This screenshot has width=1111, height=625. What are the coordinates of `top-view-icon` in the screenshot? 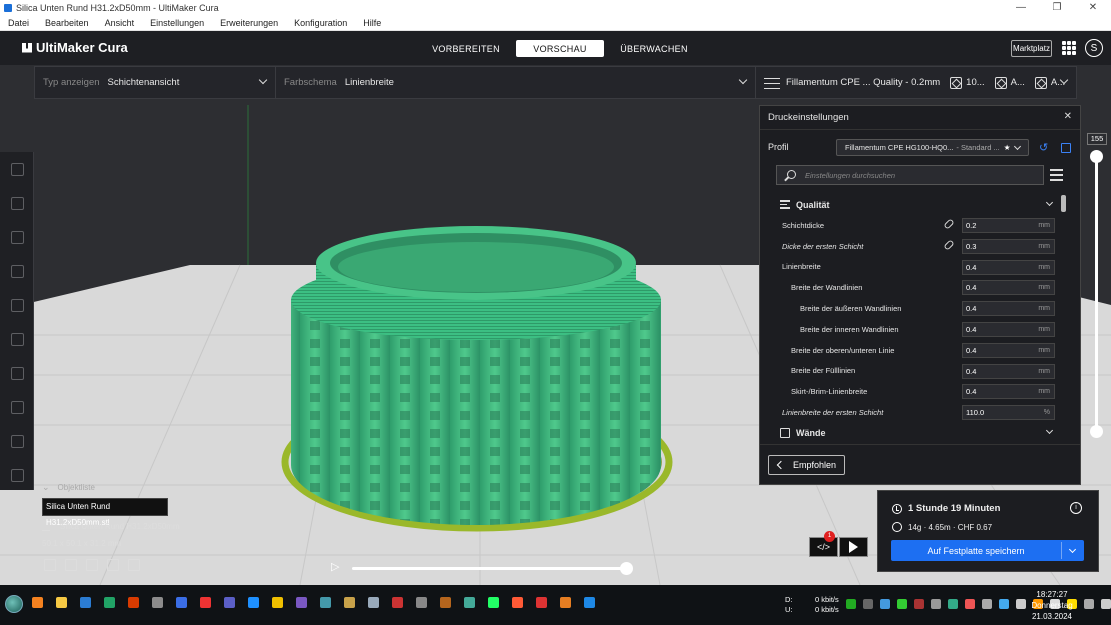 It's located at (92, 565).